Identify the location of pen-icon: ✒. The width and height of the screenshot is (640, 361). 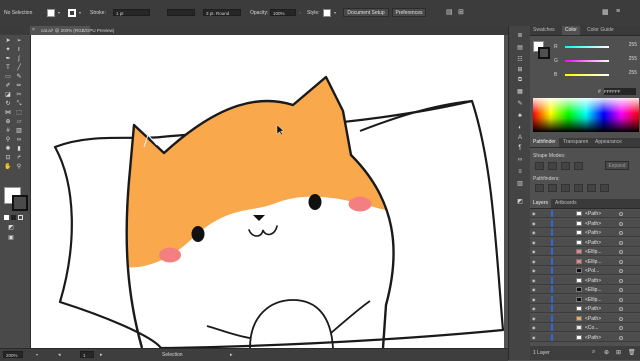
(8, 59).